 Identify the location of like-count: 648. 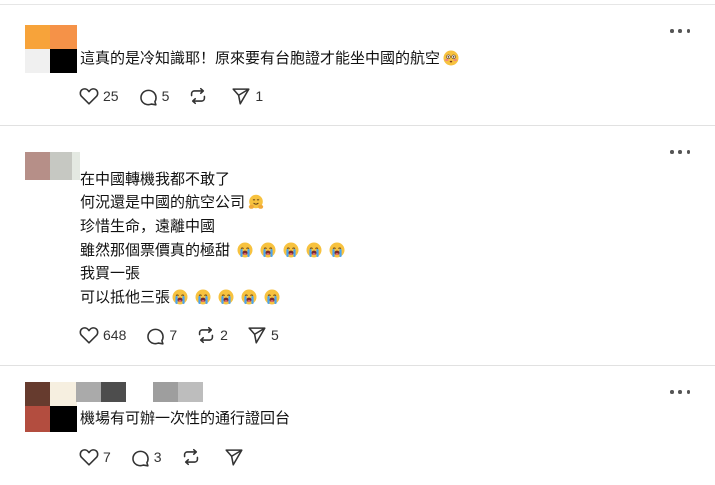
(115, 335).